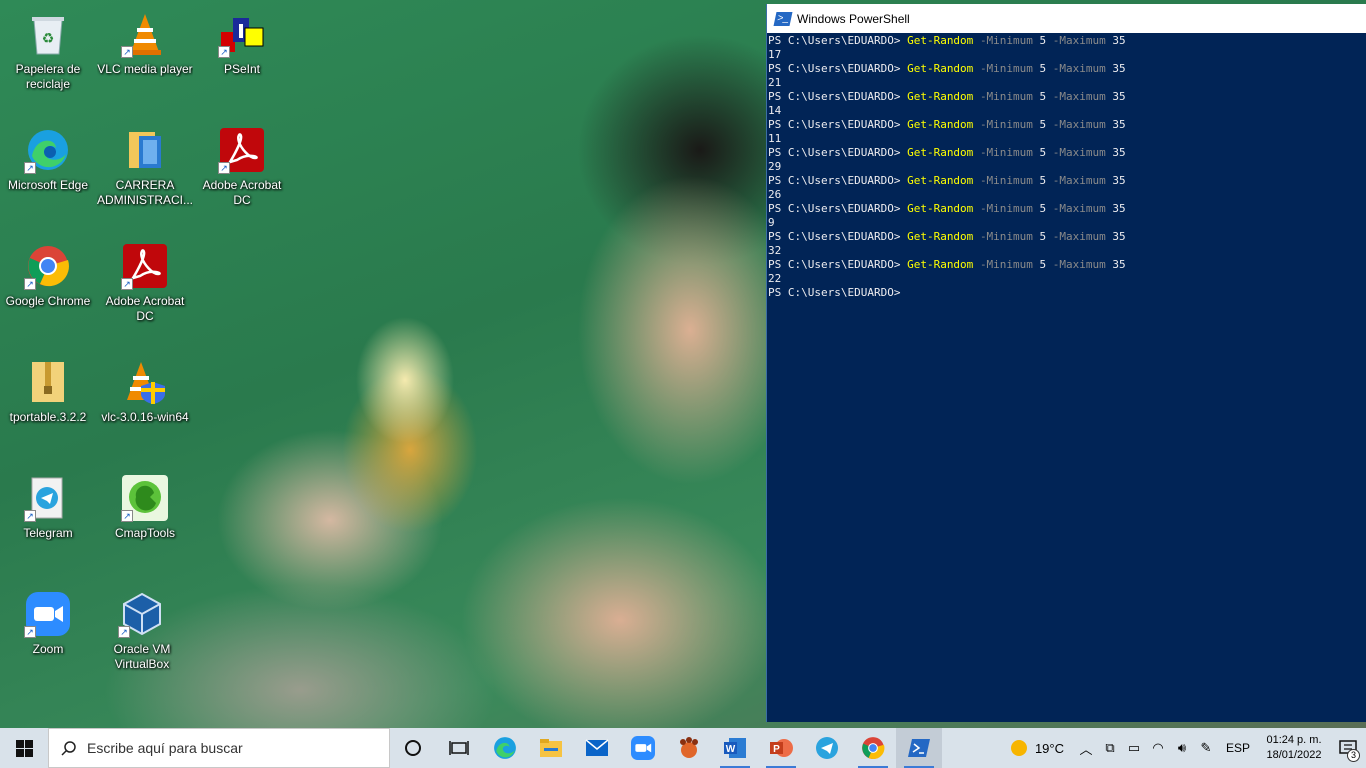 This screenshot has width=1366, height=768. Describe the element at coordinates (505, 748) in the screenshot. I see `taskbar-edge` at that location.